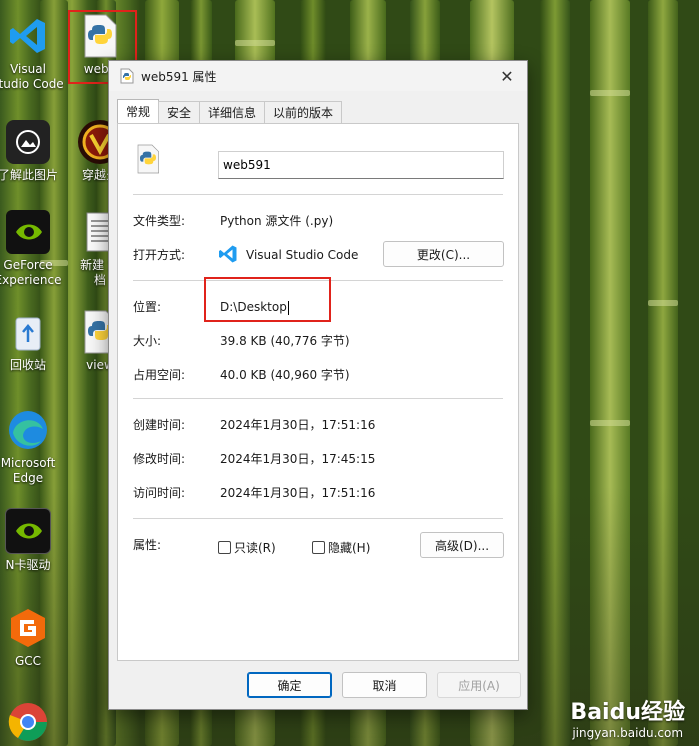 Image resolution: width=699 pixels, height=748 pixels. Describe the element at coordinates (138, 111) in the screenshot. I see `tab-general: 常规` at that location.